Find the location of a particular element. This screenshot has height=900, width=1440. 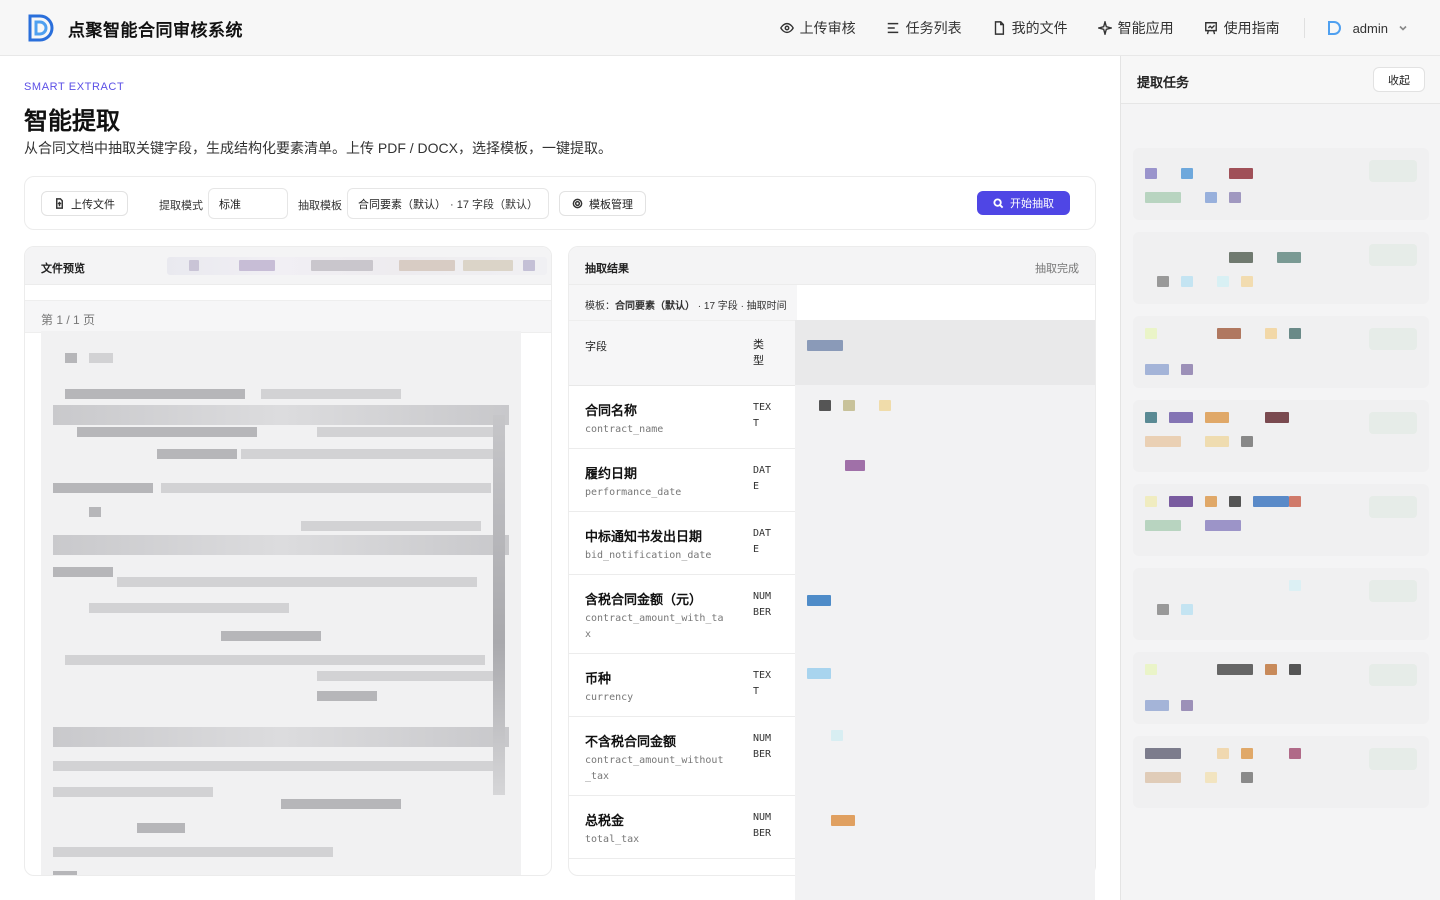

field-key: currency is located at coordinates (609, 697).